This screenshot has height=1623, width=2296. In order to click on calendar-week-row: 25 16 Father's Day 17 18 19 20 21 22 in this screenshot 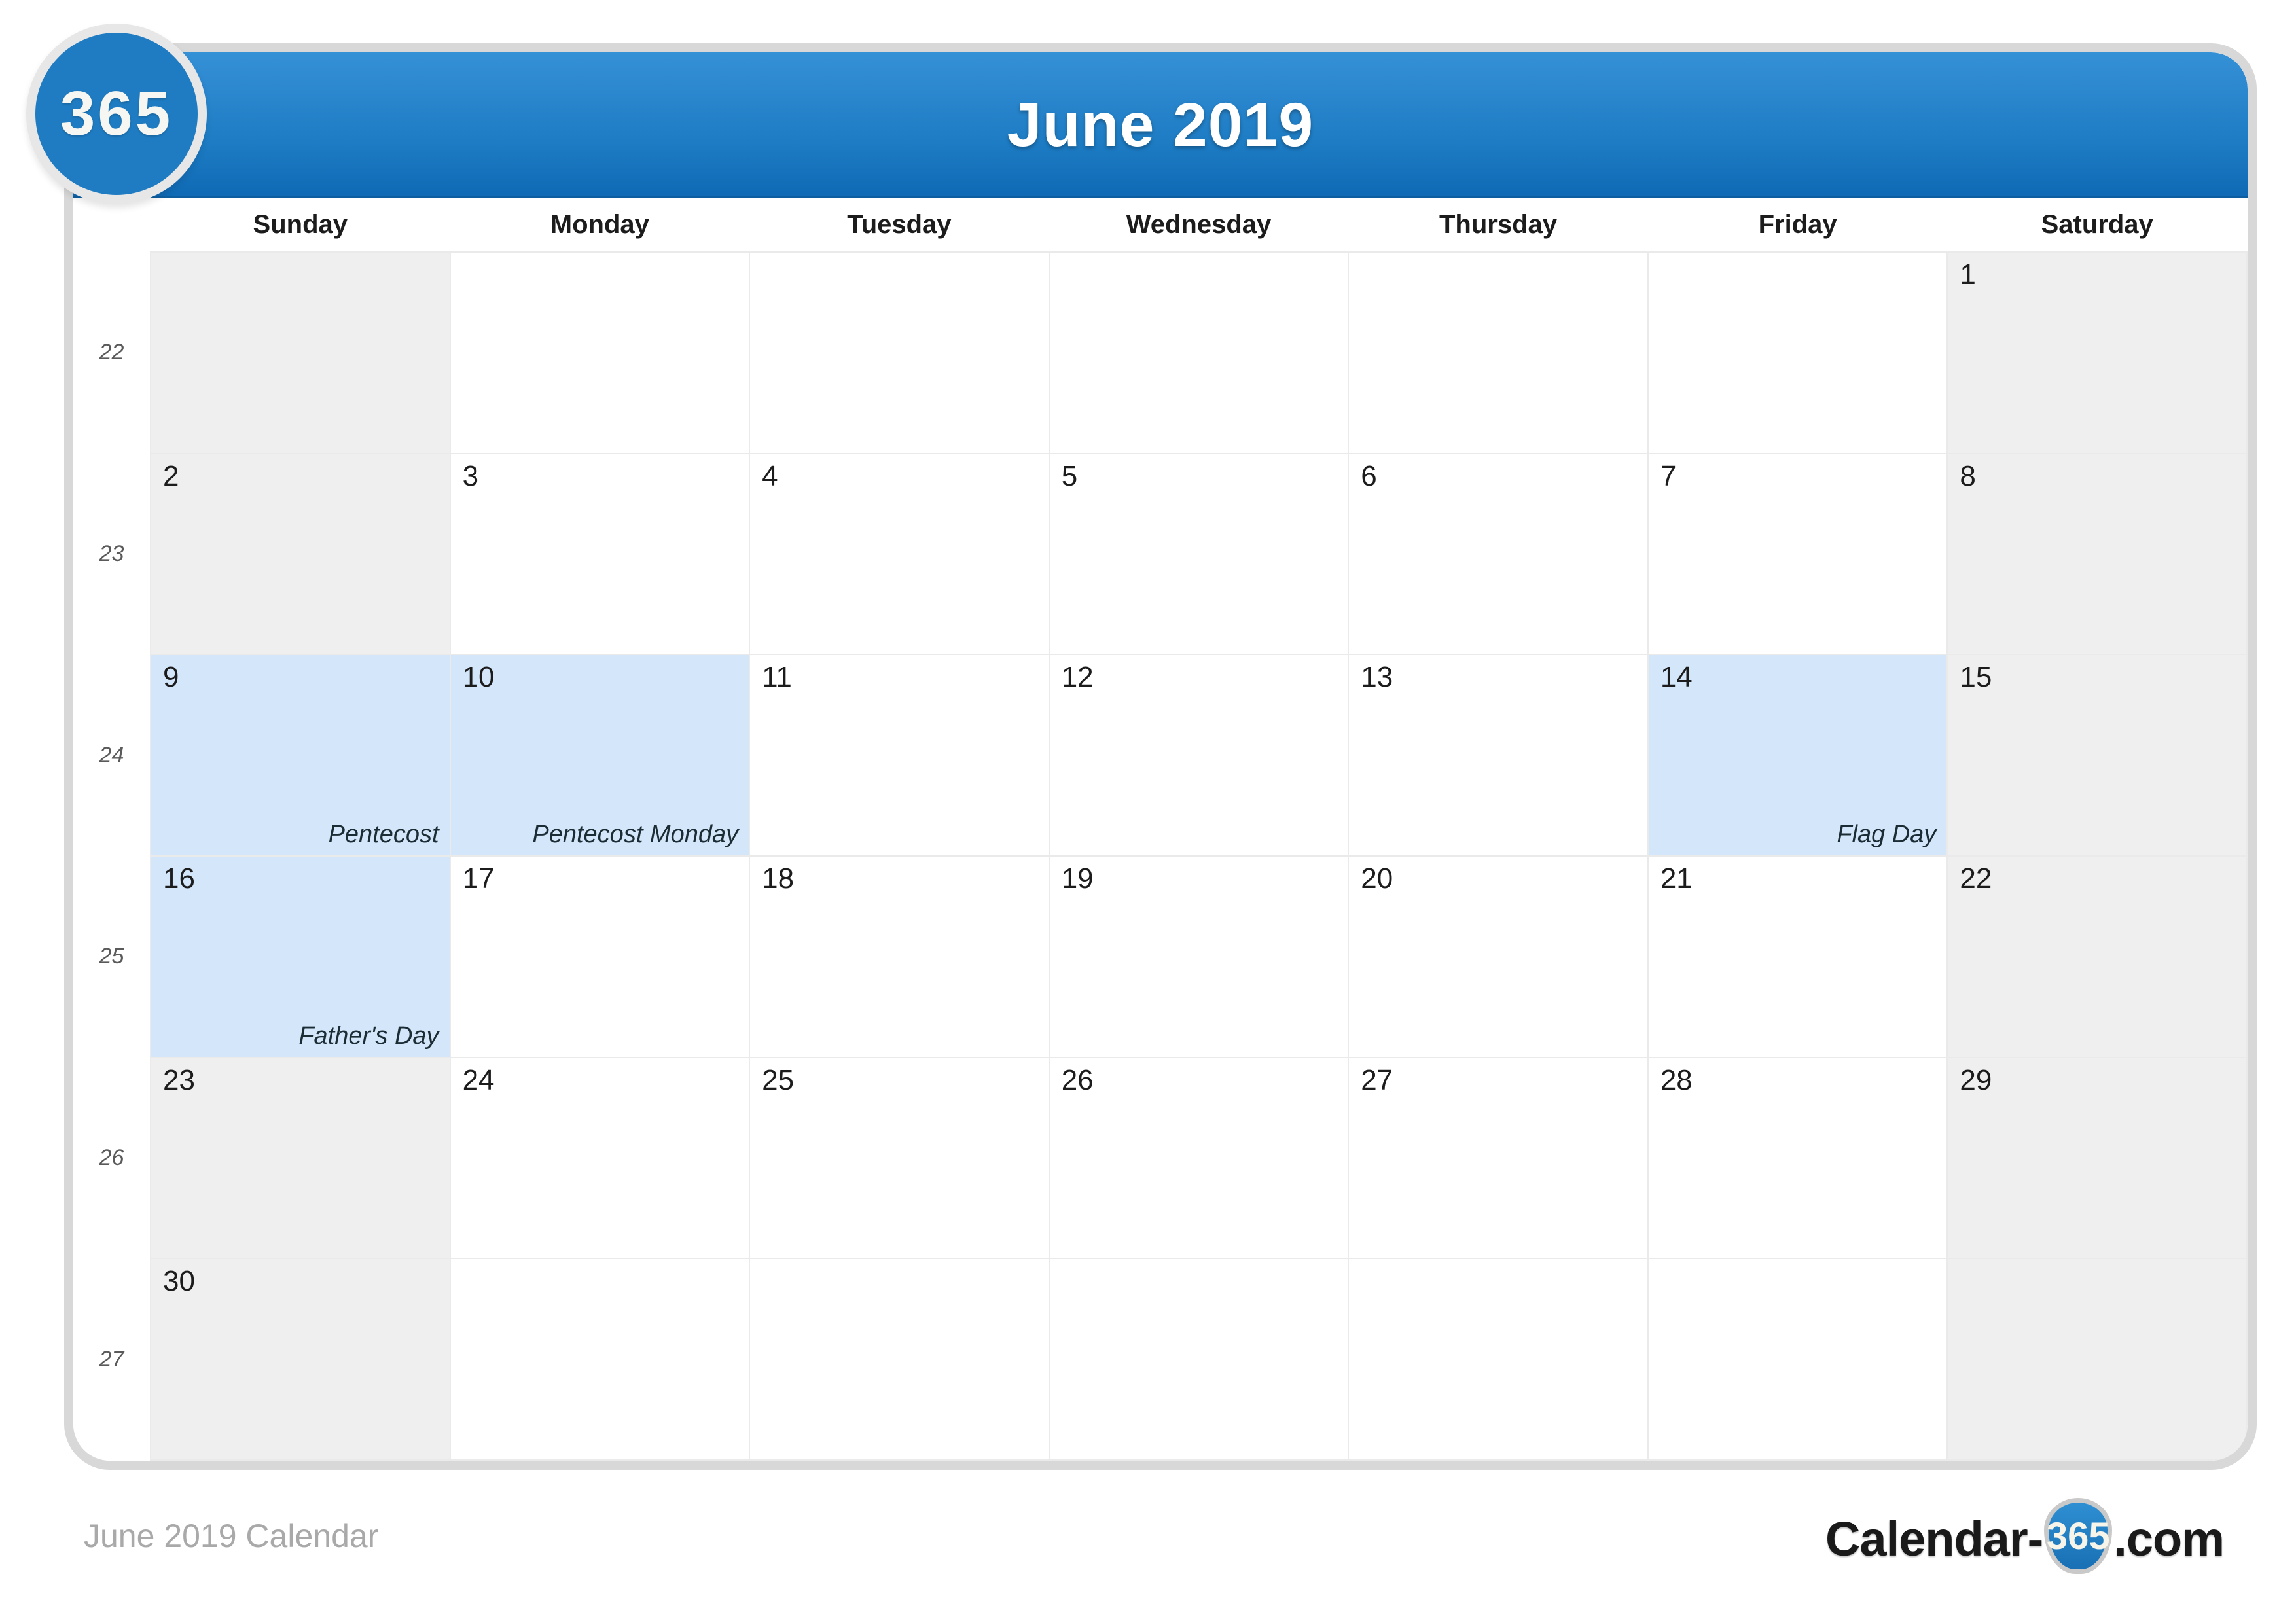, I will do `click(1160, 957)`.